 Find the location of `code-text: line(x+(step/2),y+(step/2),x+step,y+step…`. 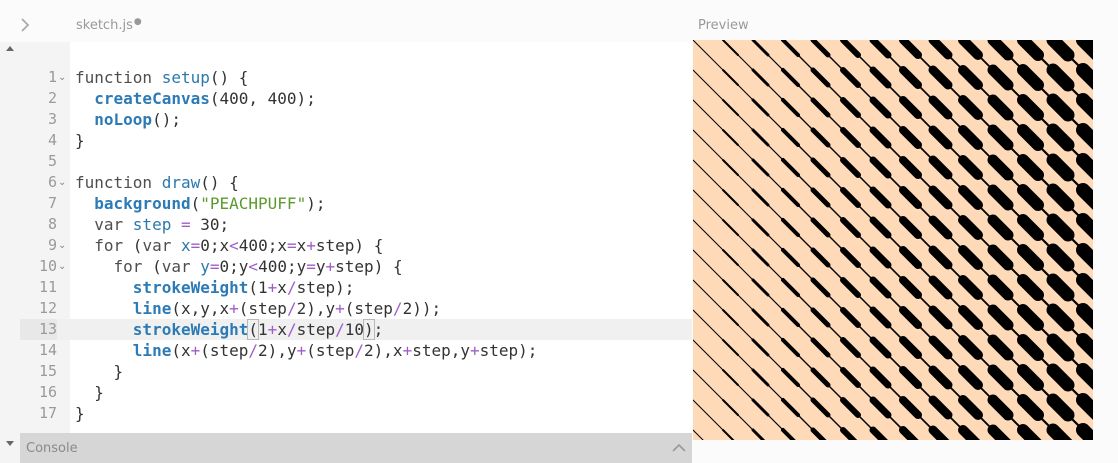

code-text: line(x+(step/2),y+(step/2),x+step,y+step… is located at coordinates (306, 350).